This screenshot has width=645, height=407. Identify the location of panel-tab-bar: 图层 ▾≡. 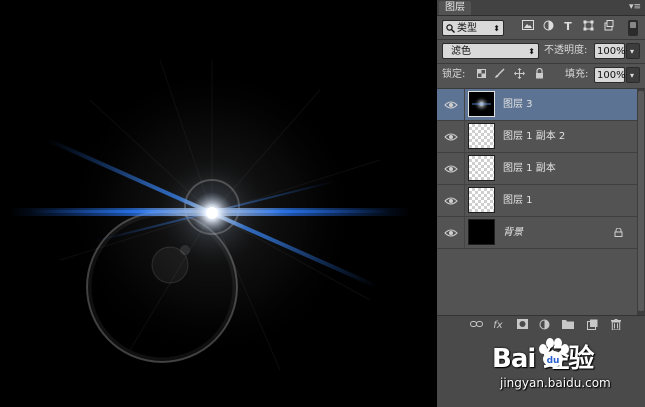
(541, 8).